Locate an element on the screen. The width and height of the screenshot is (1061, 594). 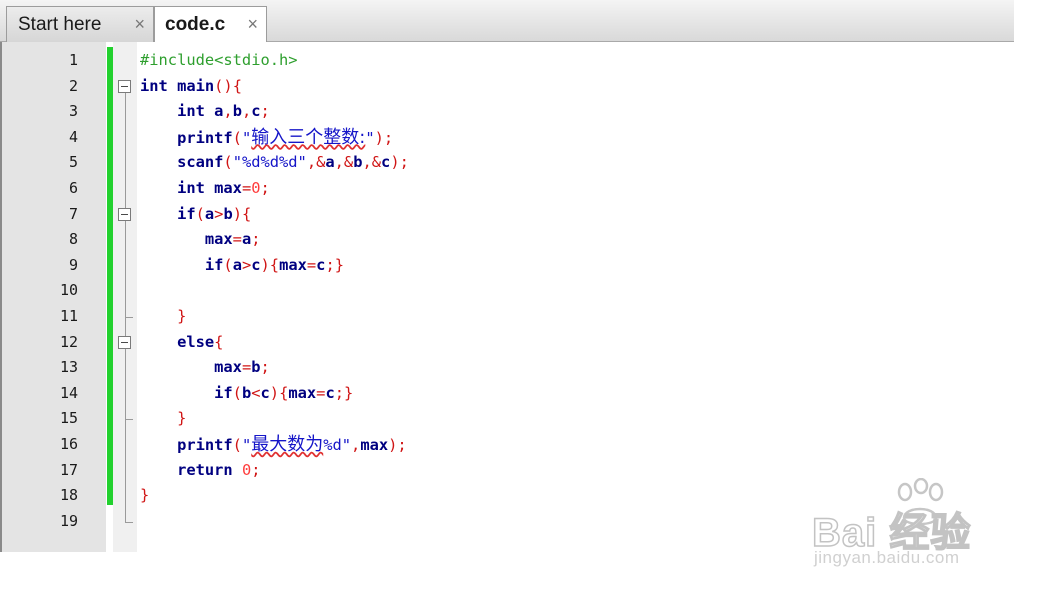
code-token: ;} is located at coordinates (344, 392).